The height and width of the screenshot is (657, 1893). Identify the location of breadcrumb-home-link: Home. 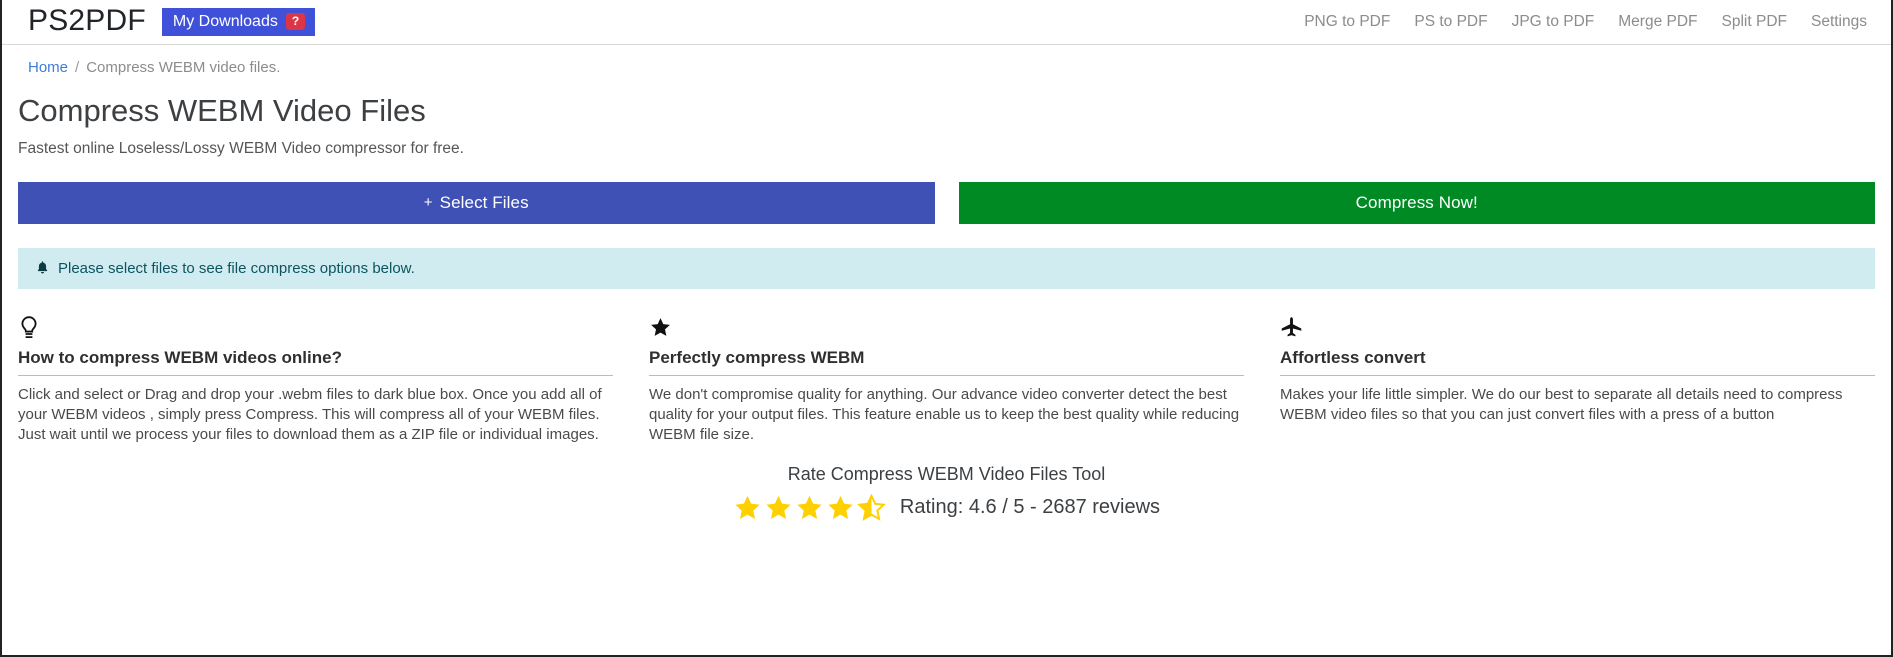
(48, 67).